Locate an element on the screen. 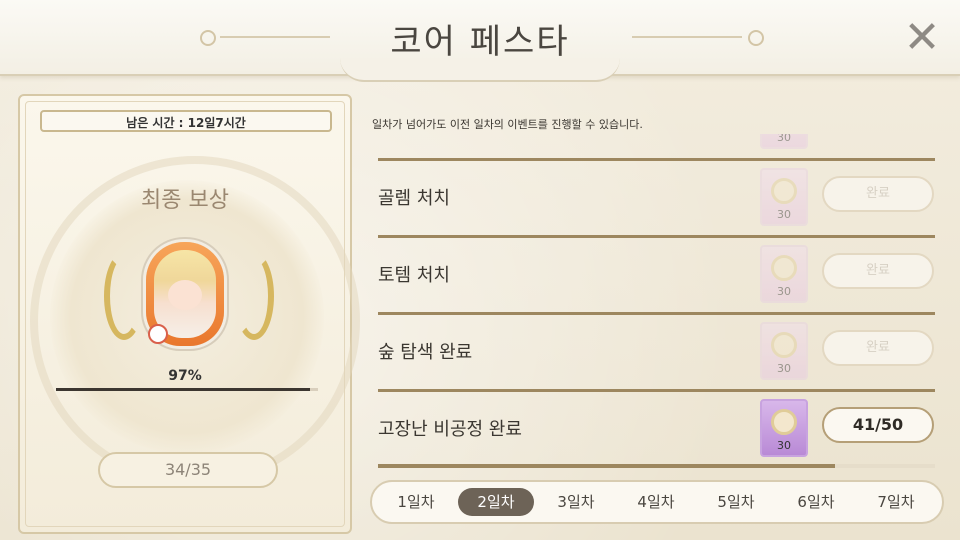 Image resolution: width=960 pixels, height=540 pixels. portrait-face is located at coordinates (185, 295).